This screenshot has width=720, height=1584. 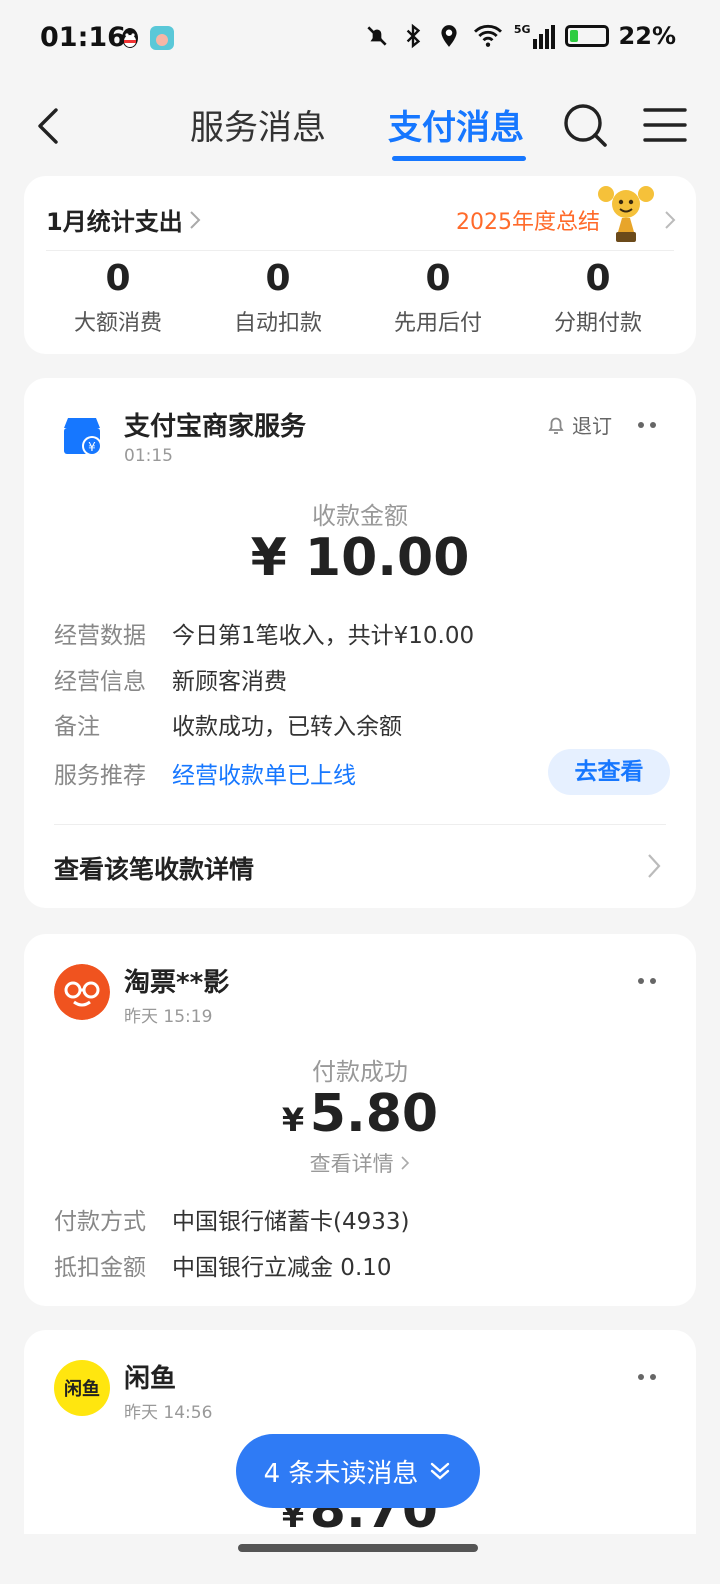 What do you see at coordinates (647, 36) in the screenshot?
I see `battery-percent: 22%` at bounding box center [647, 36].